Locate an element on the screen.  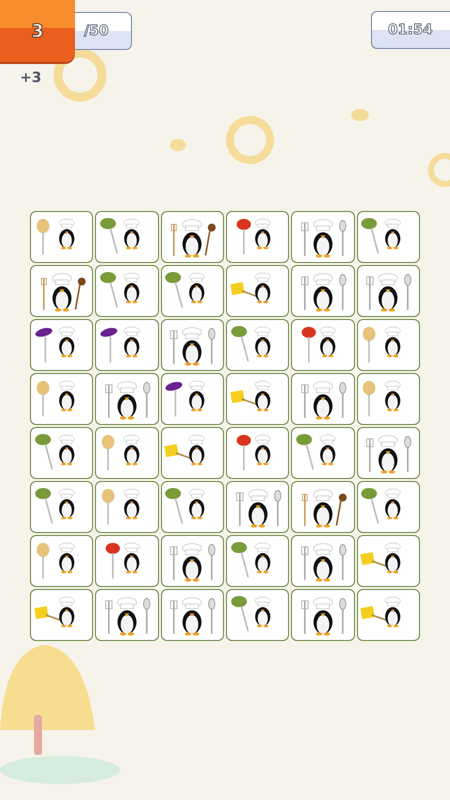
score-counter: 3 is located at coordinates (37, 31).